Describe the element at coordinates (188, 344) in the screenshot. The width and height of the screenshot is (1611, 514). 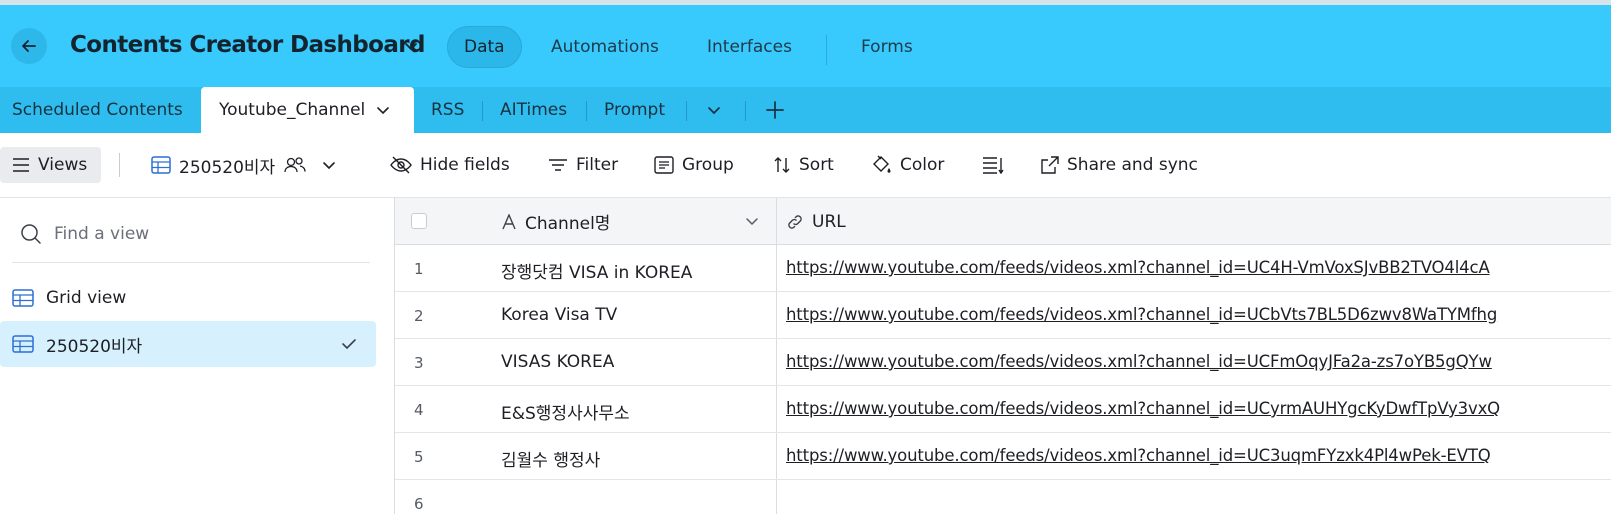
I see `view-item-250520: 250520비자` at that location.